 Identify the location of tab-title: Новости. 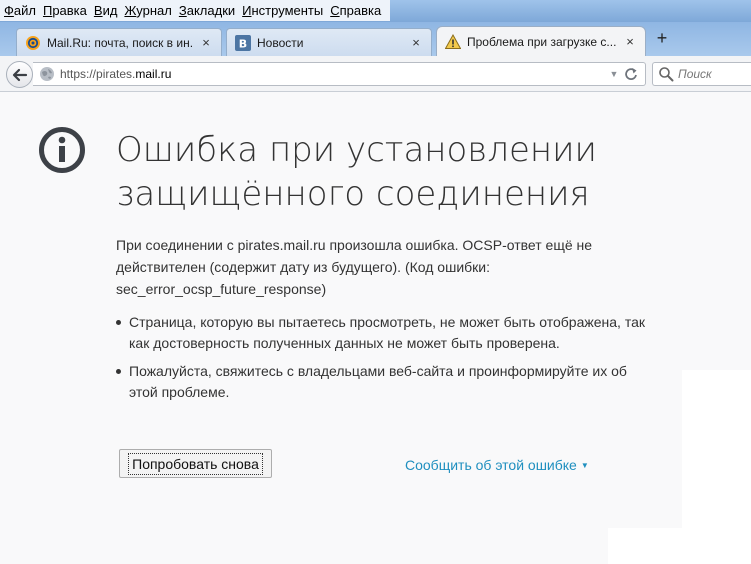
(280, 42).